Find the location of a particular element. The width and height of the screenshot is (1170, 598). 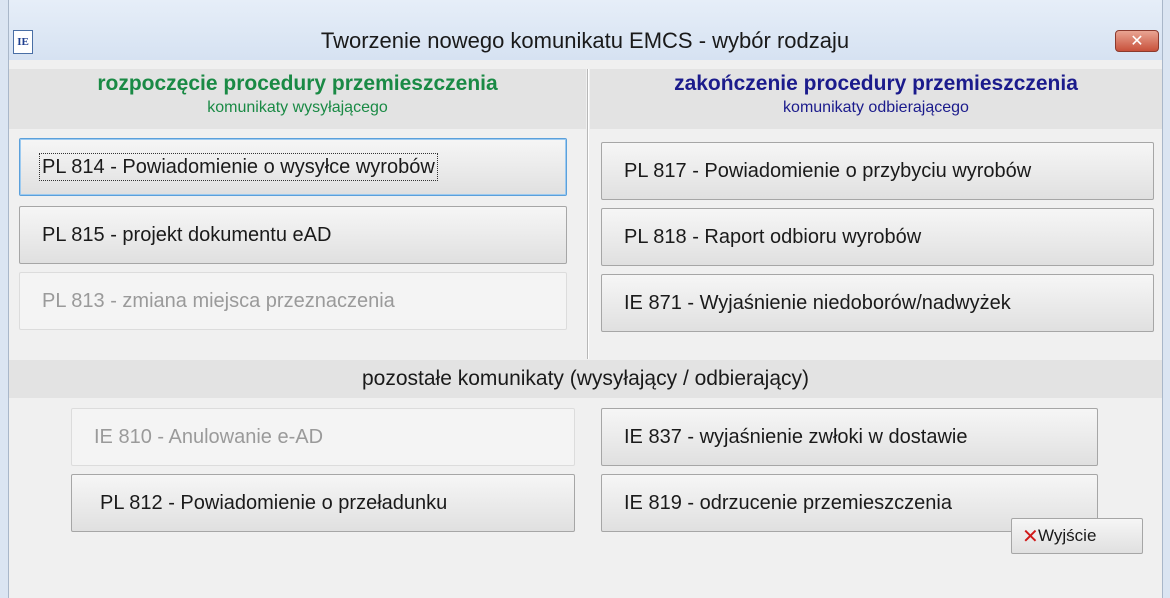

ie837-button: IE 837 - wyjaśnienie zwłoki w dostawie is located at coordinates (849, 437).